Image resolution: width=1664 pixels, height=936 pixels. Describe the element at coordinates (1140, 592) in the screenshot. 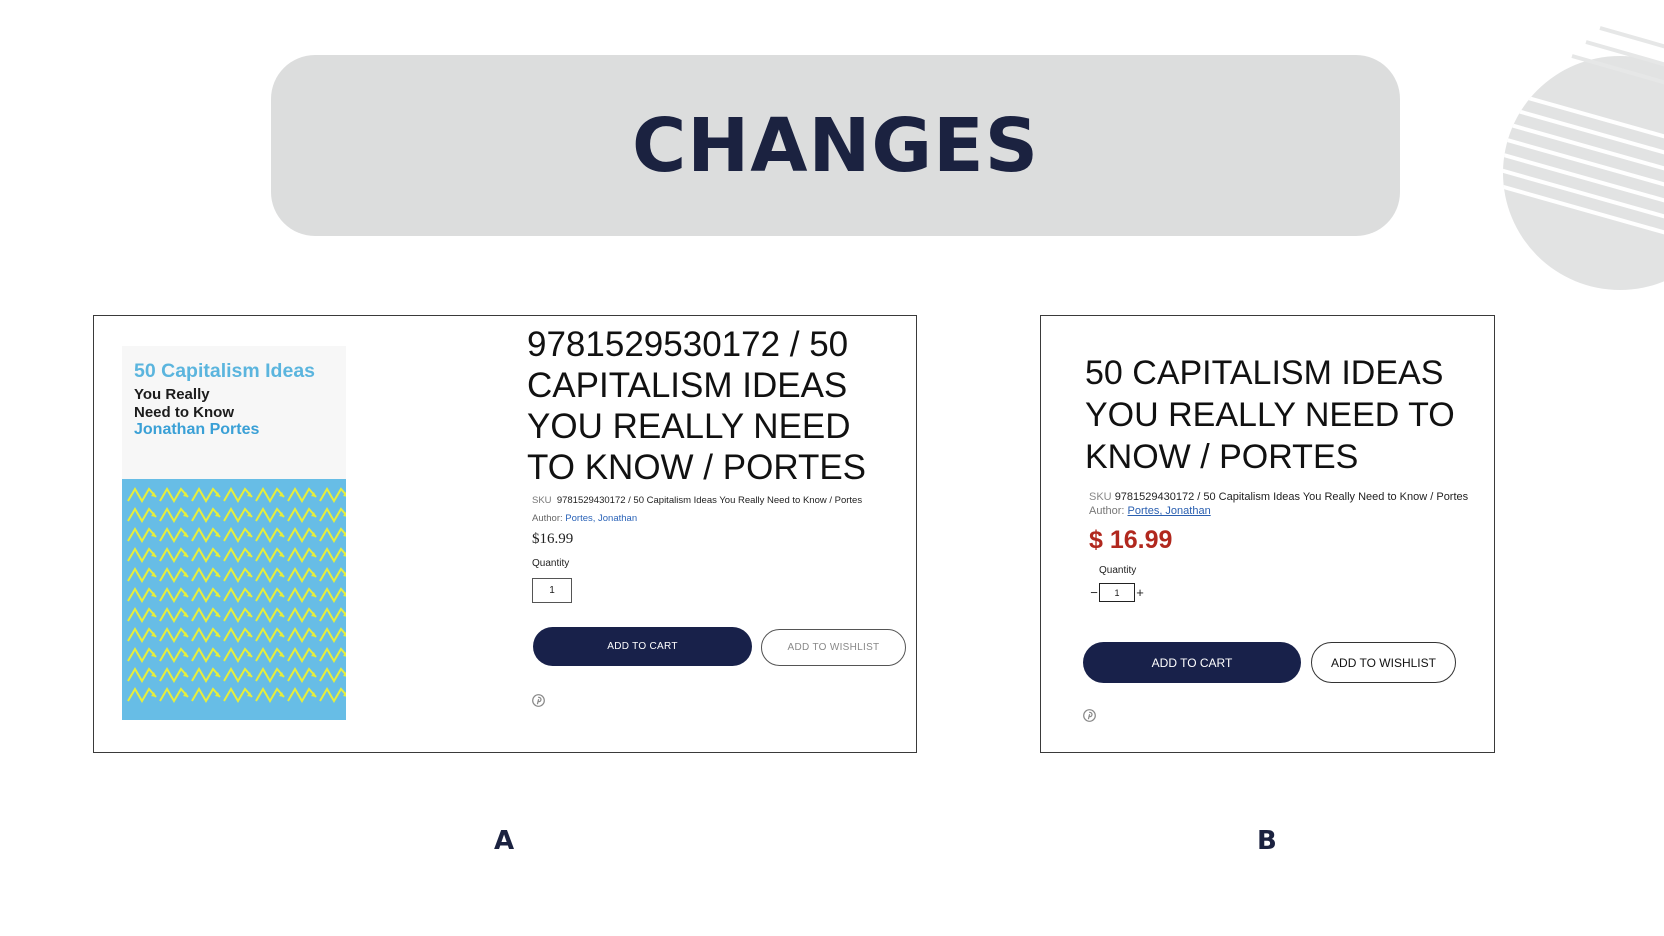

I see `increment-button: +` at that location.